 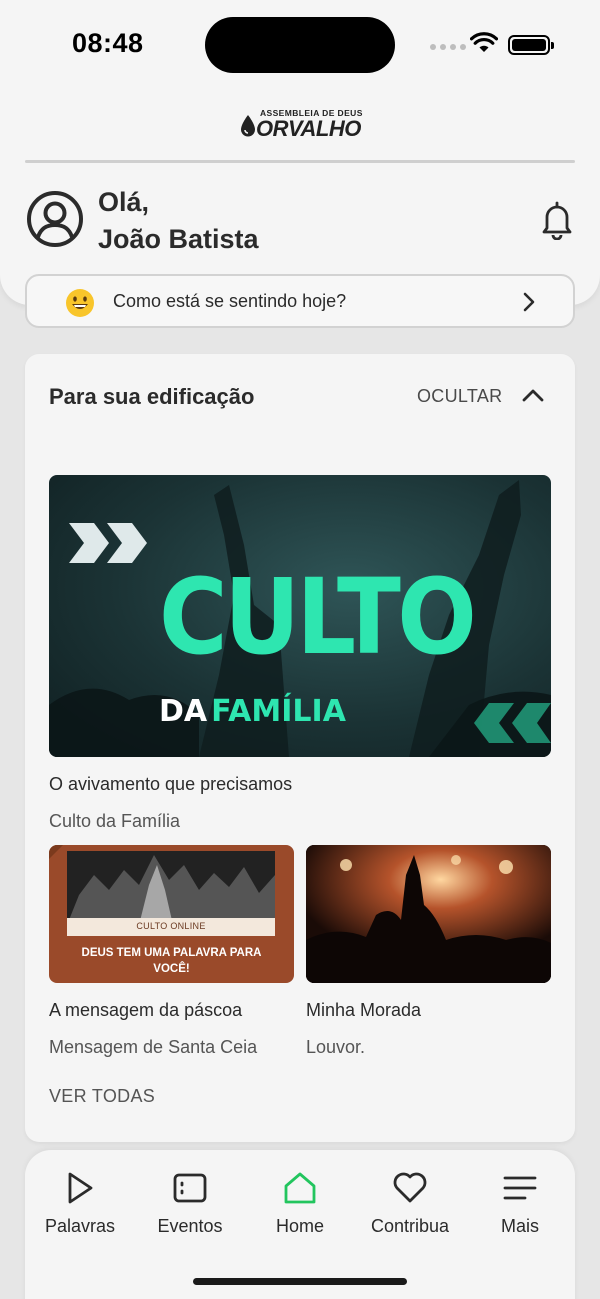 I want to click on heart-icon, so click(x=410, y=1187).